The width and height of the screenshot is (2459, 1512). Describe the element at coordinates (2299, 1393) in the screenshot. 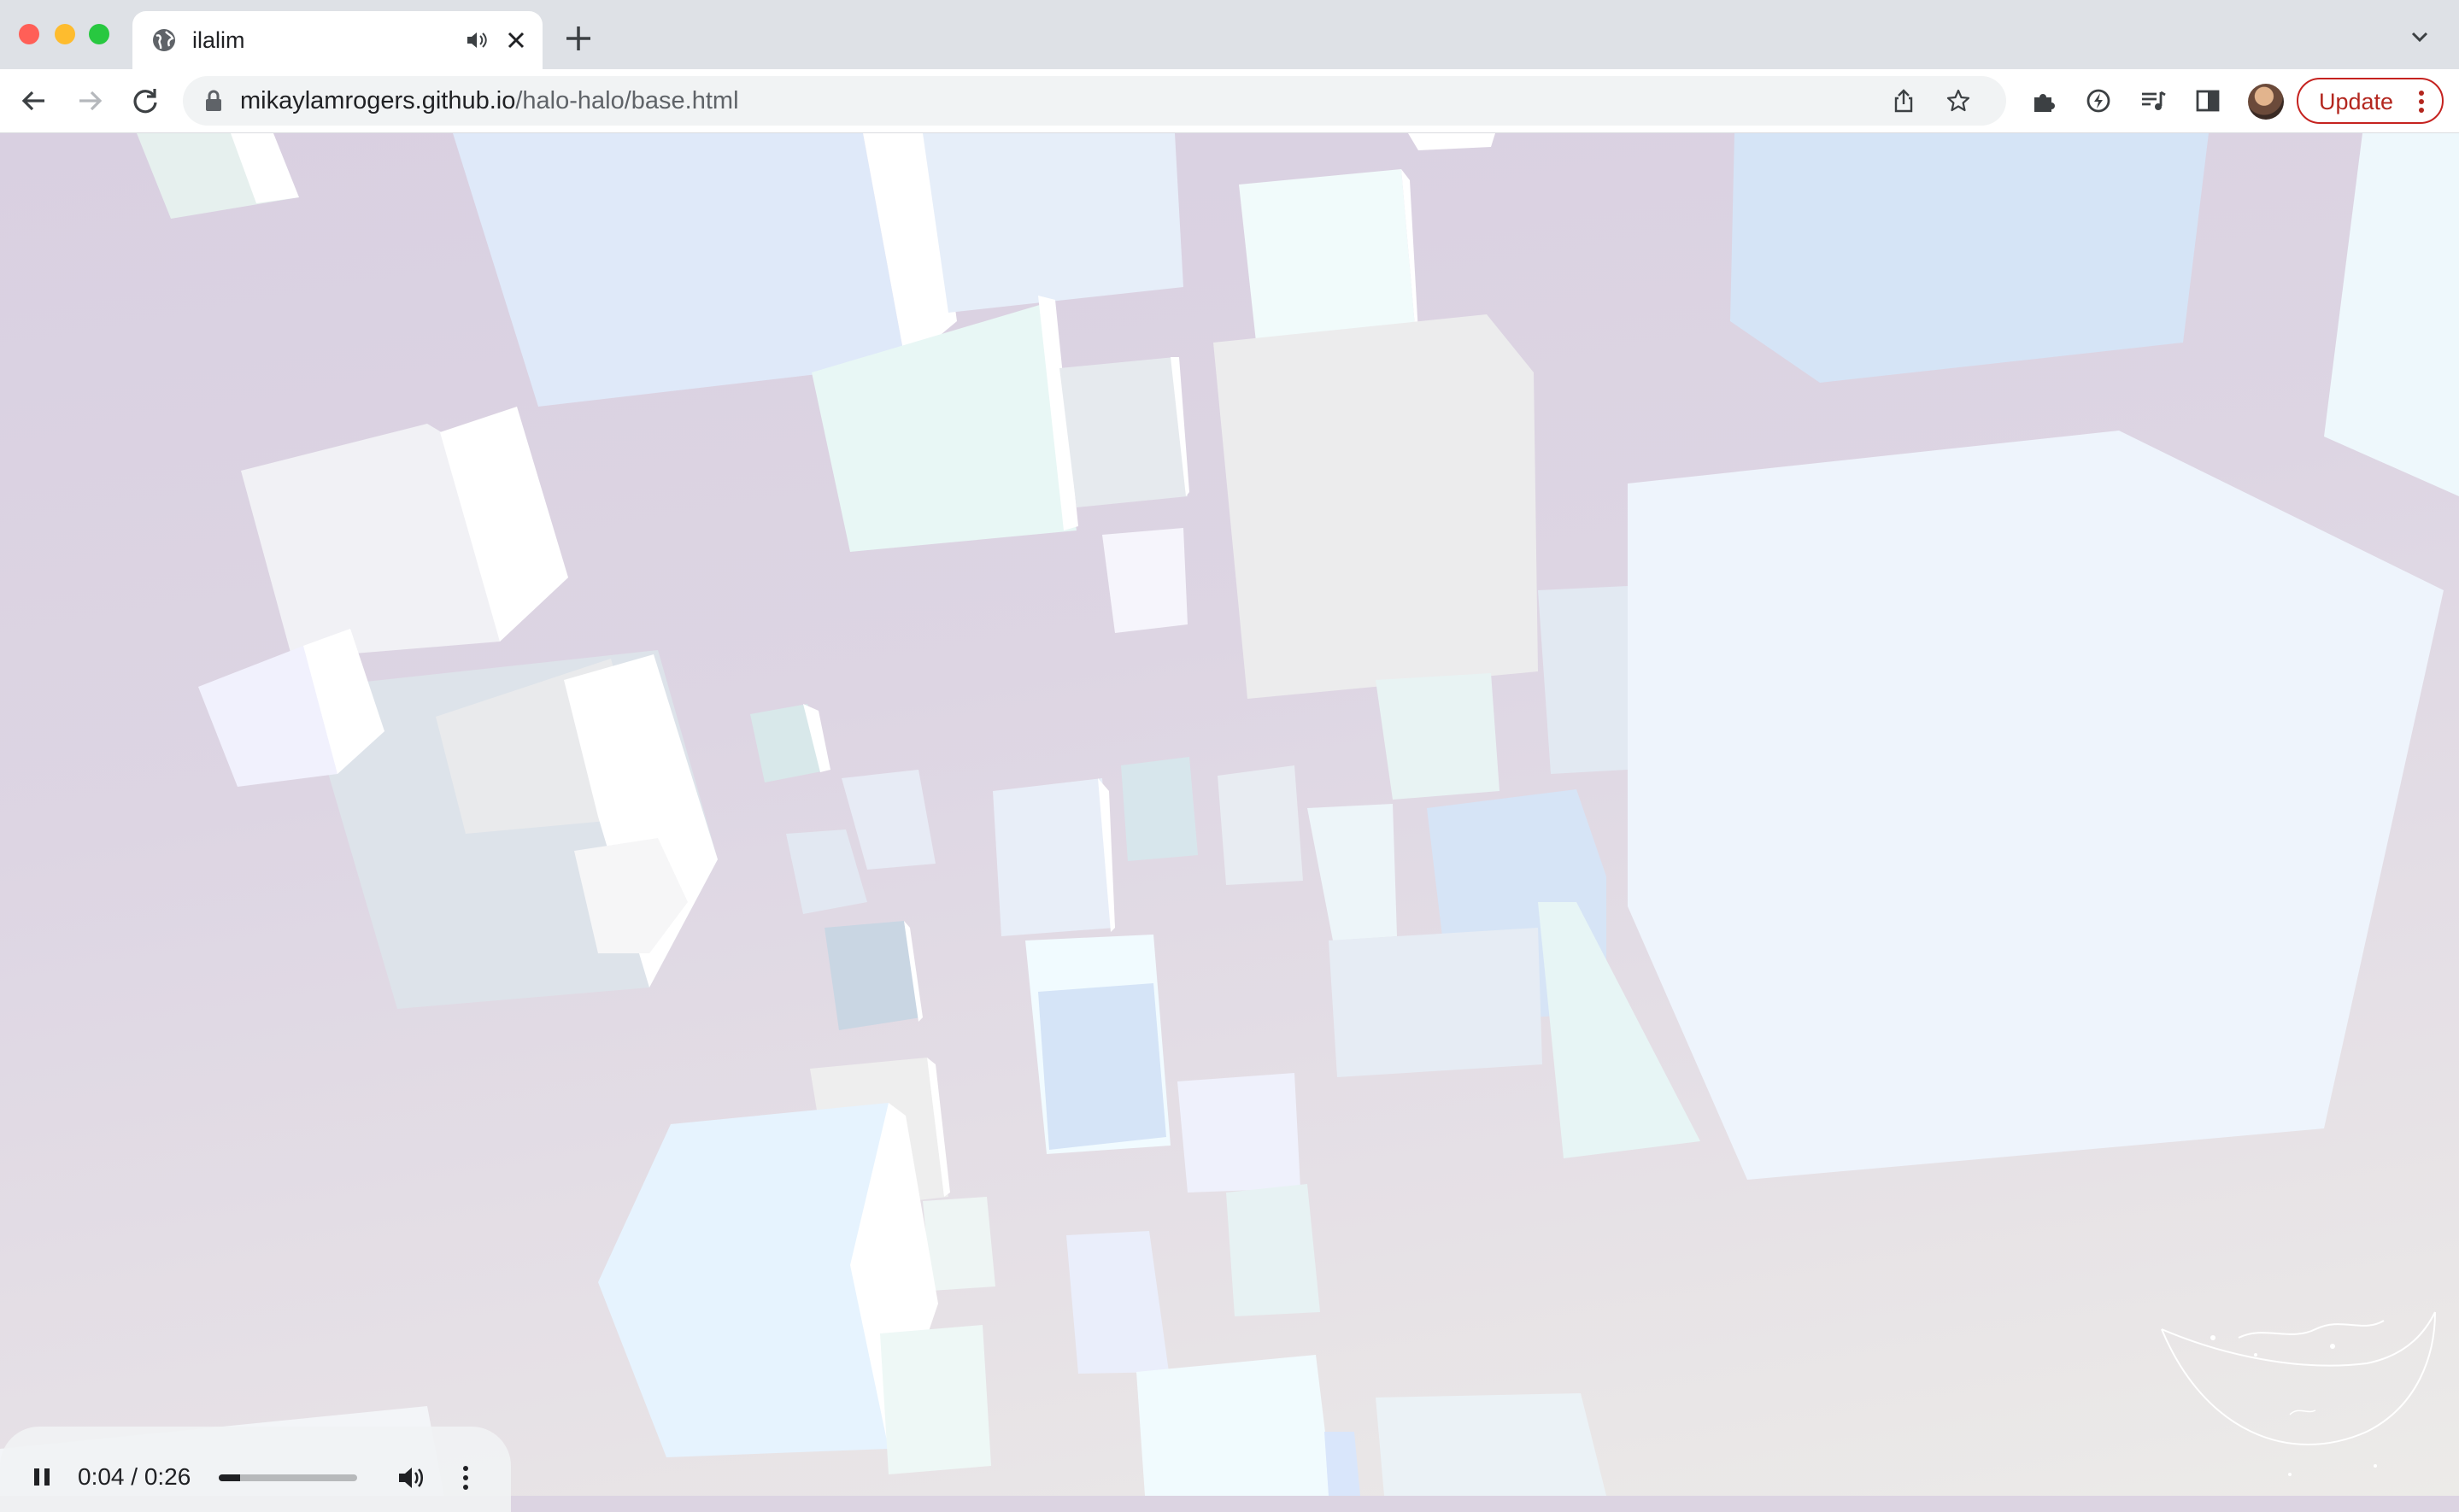

I see `signature-doodle-icon` at that location.